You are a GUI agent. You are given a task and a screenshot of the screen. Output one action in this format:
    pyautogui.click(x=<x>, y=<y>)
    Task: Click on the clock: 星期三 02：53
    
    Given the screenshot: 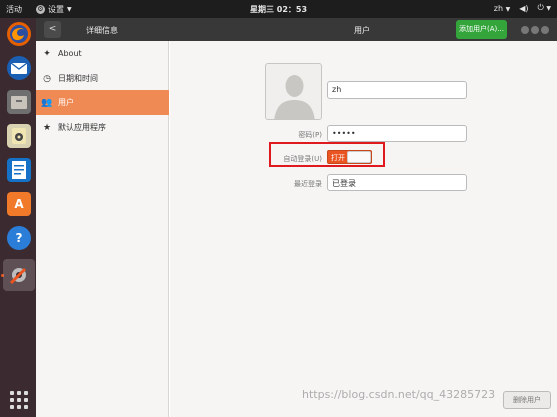 What is the action you would take?
    pyautogui.click(x=278, y=9)
    